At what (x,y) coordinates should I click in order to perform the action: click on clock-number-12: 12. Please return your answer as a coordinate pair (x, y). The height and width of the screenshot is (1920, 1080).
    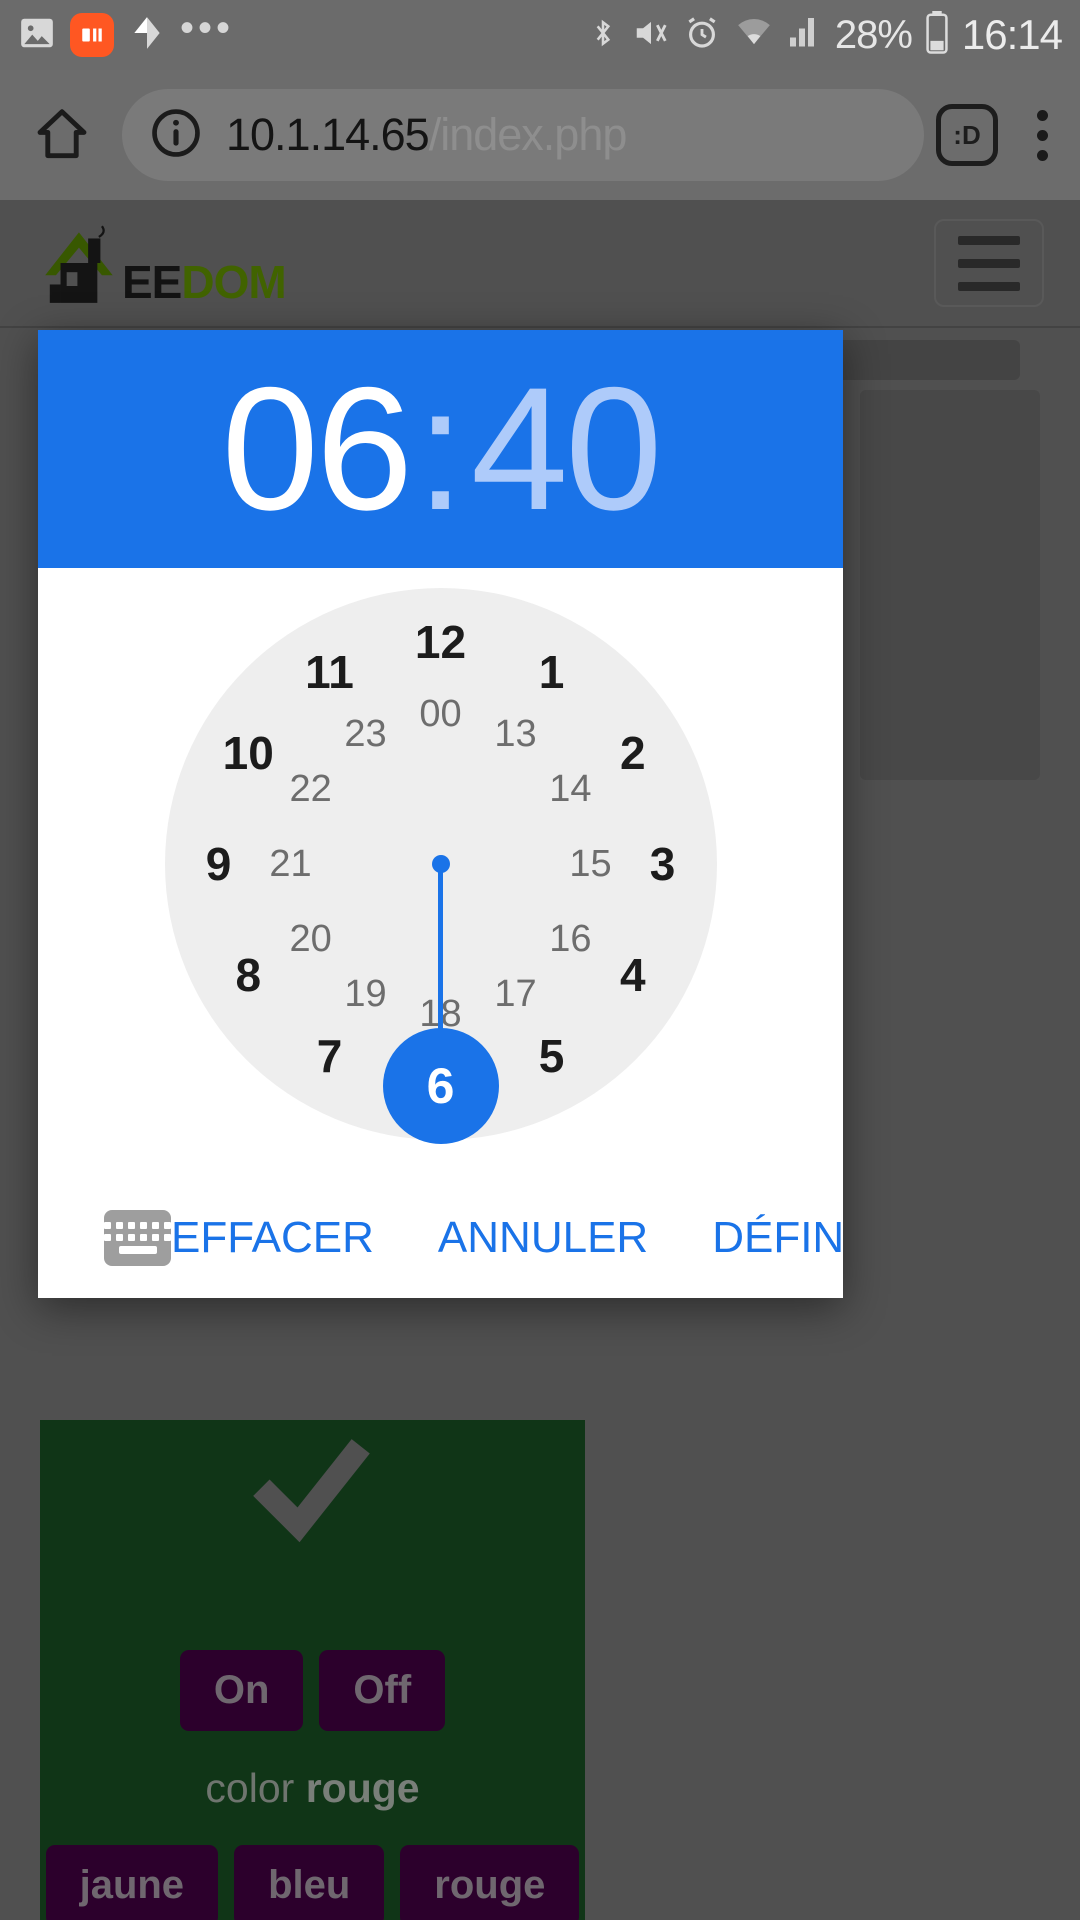
    Looking at the image, I should click on (440, 642).